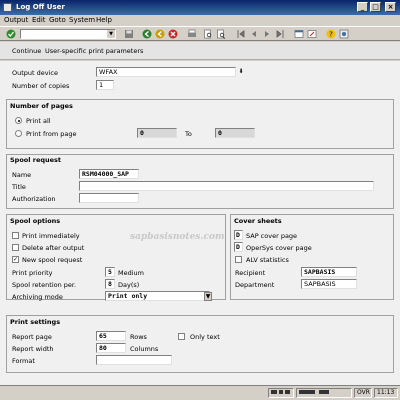 This screenshot has height=400, width=400. Describe the element at coordinates (34, 199) in the screenshot. I see `authorization-label: Authorization` at that location.